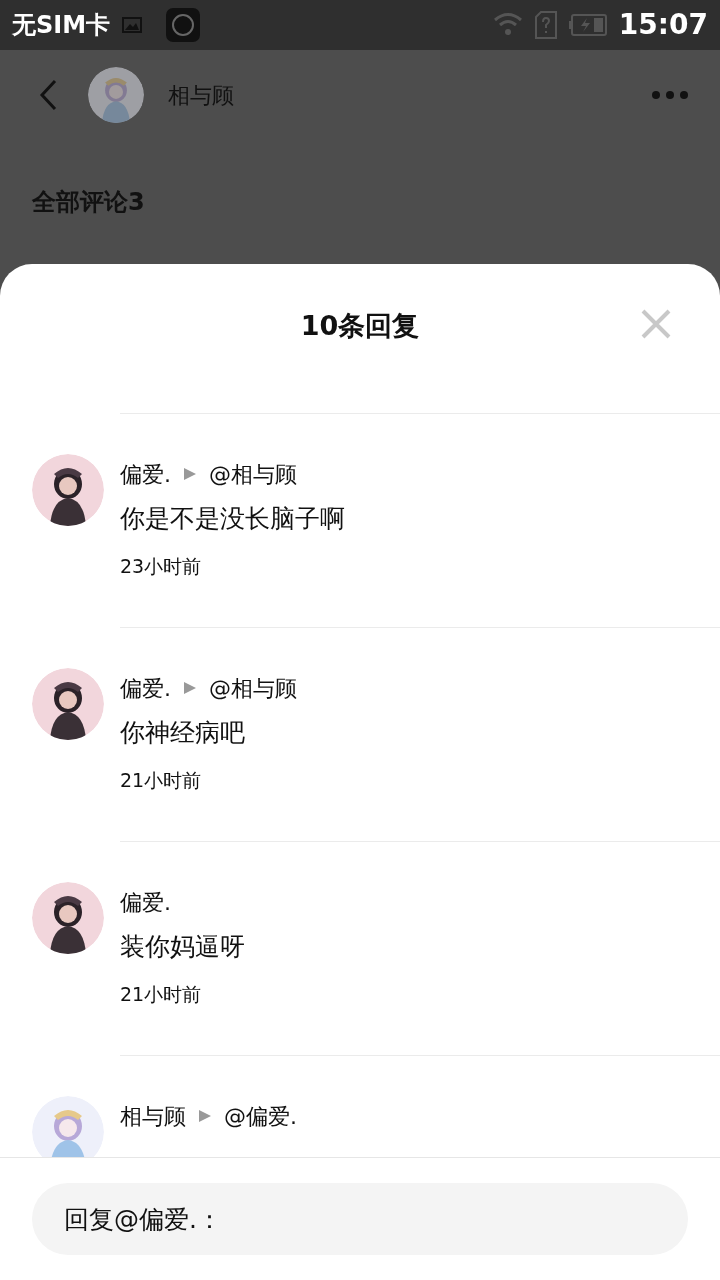 This screenshot has width=720, height=1280. What do you see at coordinates (233, 519) in the screenshot?
I see `reply-text: 你是不是没长脑子啊` at bounding box center [233, 519].